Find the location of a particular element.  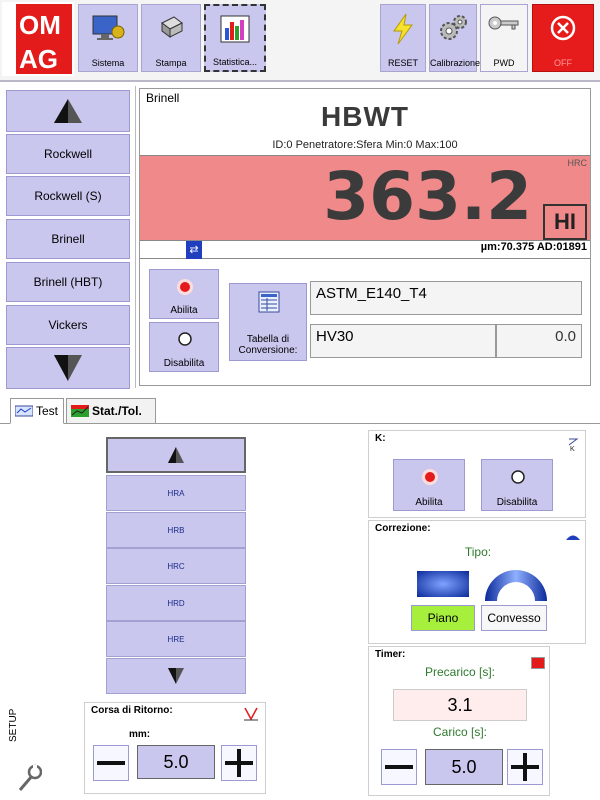

corsa-unit: mm: is located at coordinates (140, 734).